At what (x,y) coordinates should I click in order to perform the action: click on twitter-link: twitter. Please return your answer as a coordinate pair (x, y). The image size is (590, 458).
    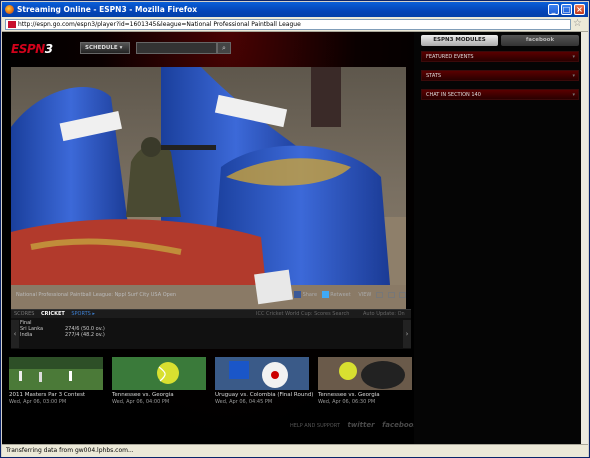
    Looking at the image, I should click on (360, 425).